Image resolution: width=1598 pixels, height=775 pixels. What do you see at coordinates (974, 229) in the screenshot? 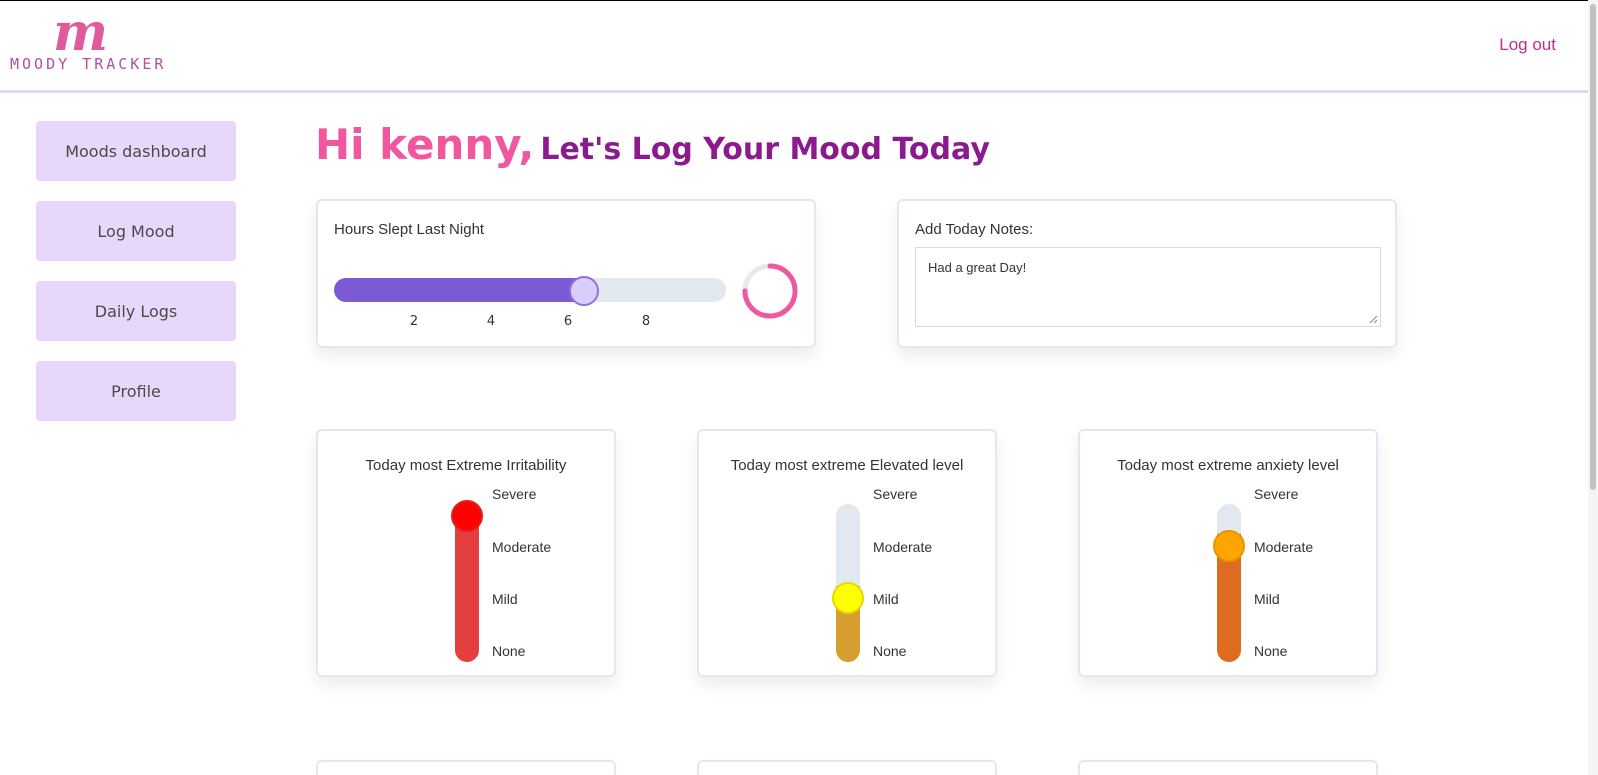
I see `notes-title: Add Today Notes:` at bounding box center [974, 229].